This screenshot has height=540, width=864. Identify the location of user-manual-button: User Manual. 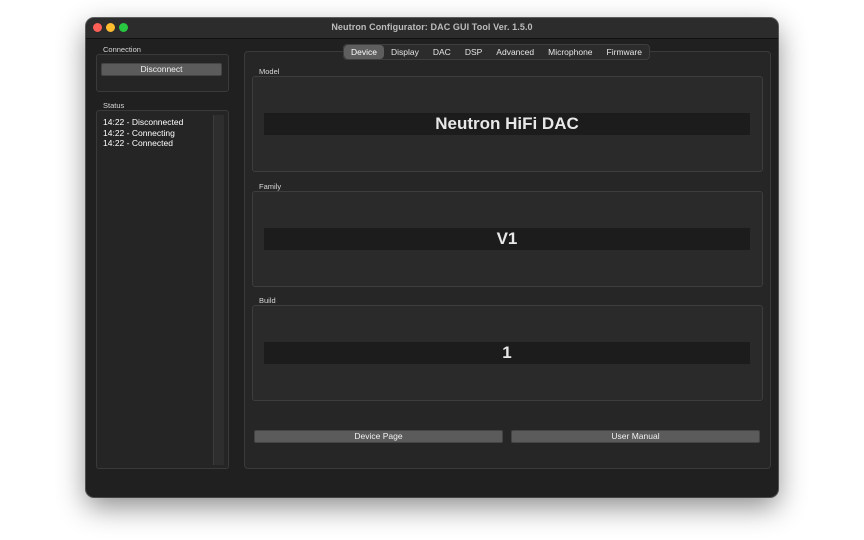
(635, 436).